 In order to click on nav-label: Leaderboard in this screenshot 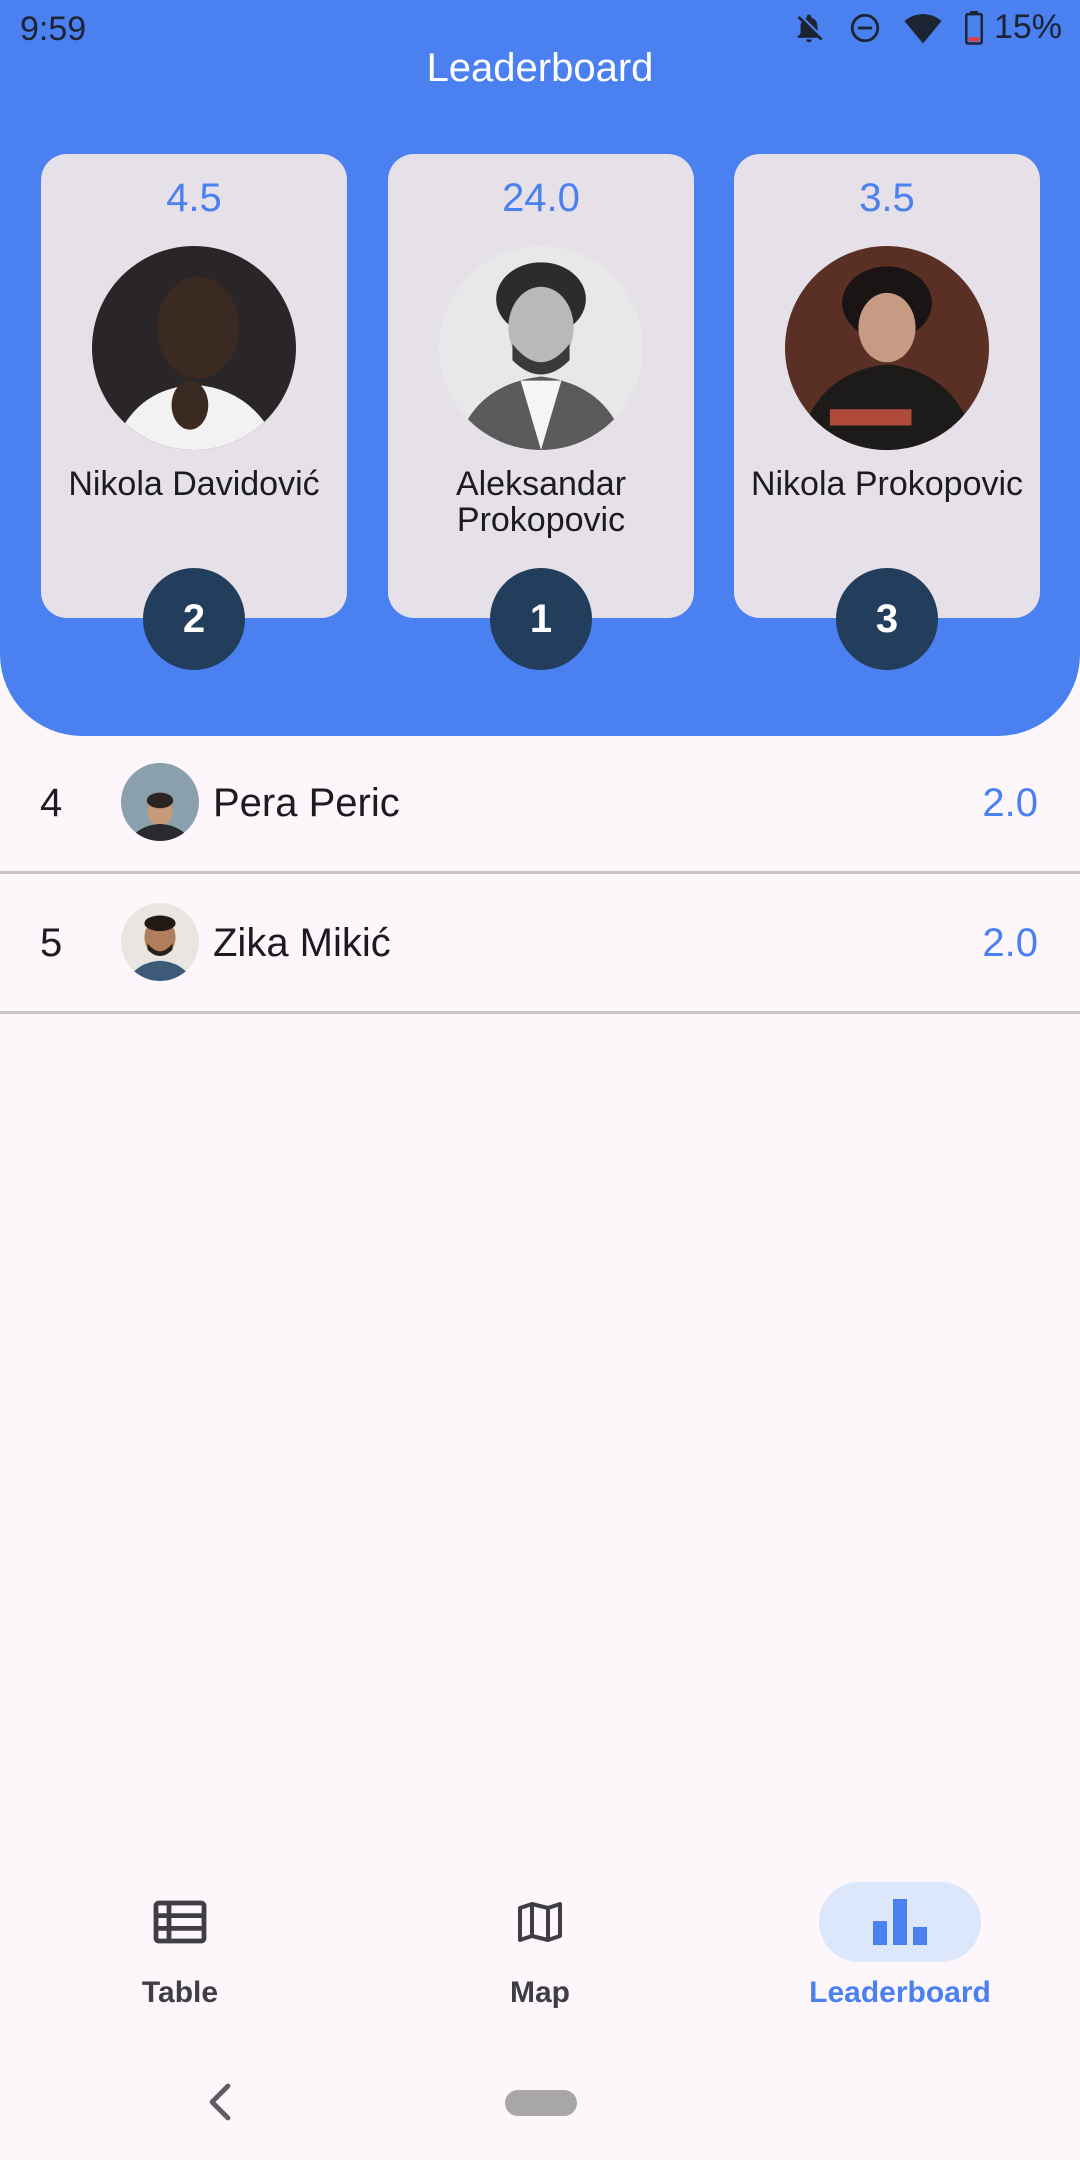, I will do `click(900, 1992)`.